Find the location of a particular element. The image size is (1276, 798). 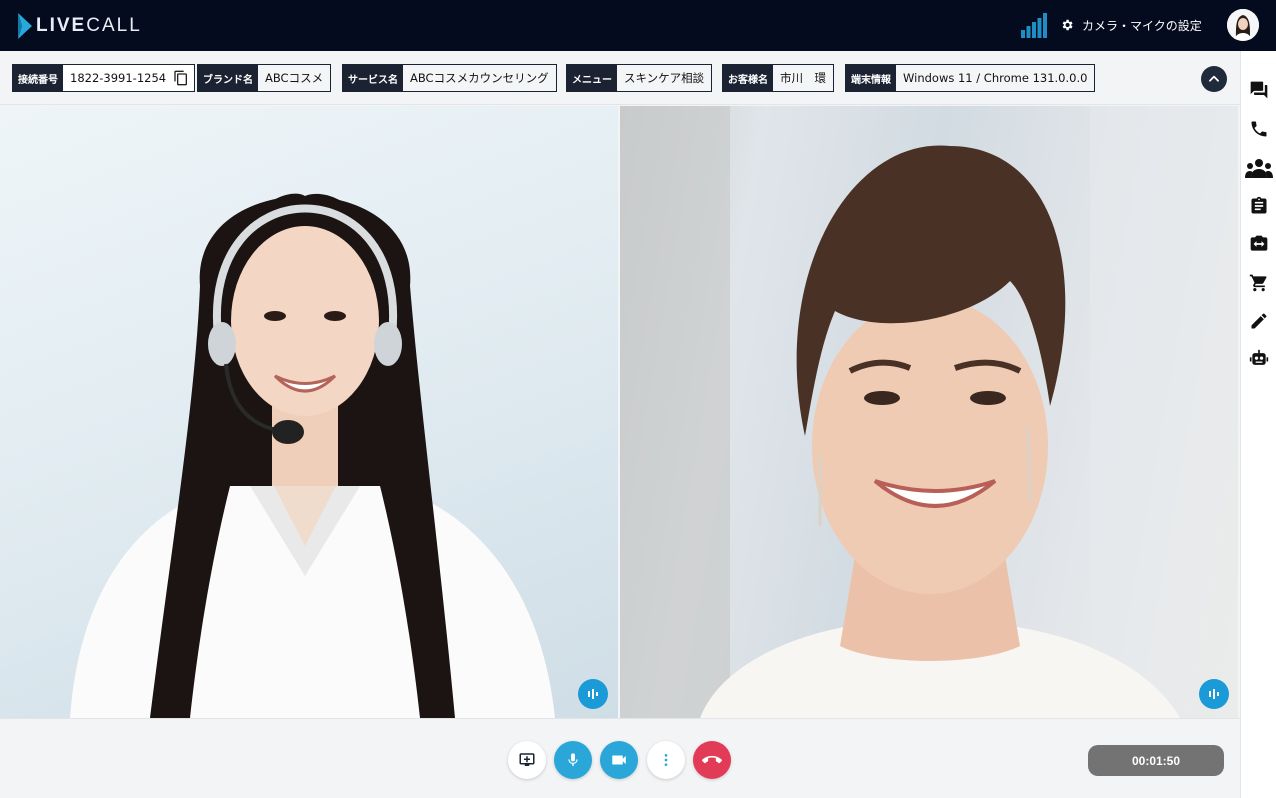

screen-share-icon is located at coordinates (527, 759).